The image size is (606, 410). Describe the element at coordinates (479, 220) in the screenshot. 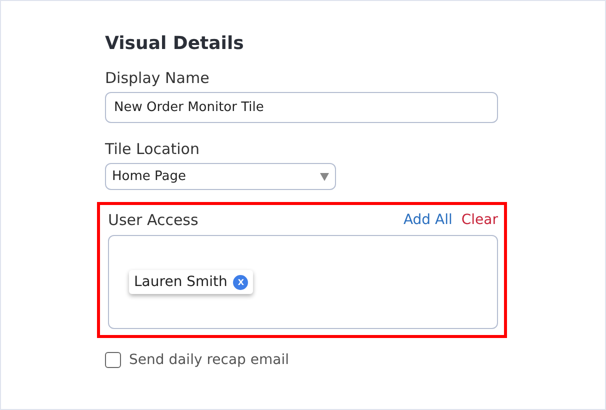

I see `clear-link: Clear` at that location.